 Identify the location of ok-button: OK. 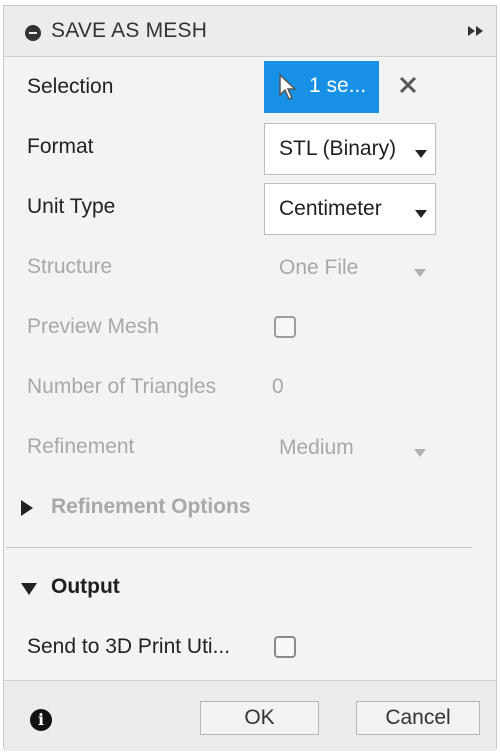
(259, 718).